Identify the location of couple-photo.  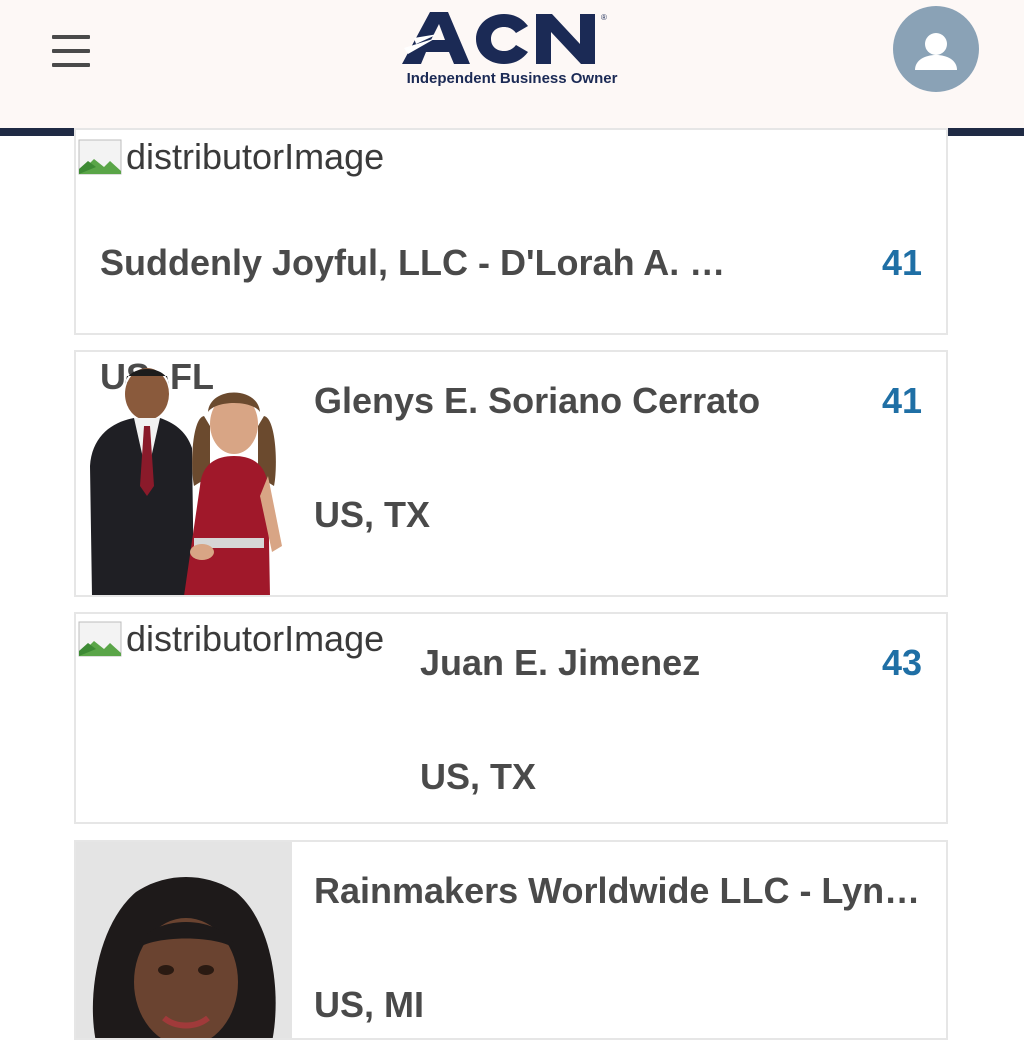
(186, 481).